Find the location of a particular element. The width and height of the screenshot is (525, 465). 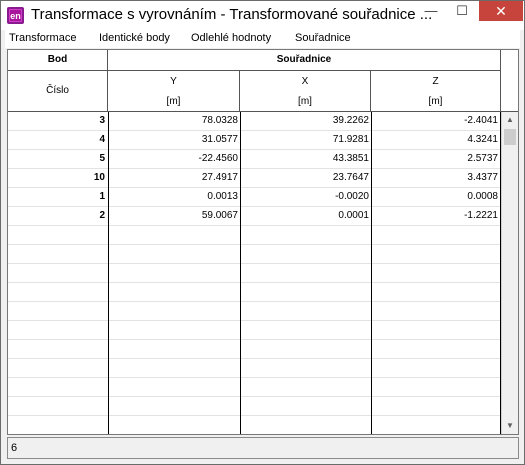

scroll-up-icon: ▲ is located at coordinates (510, 120).